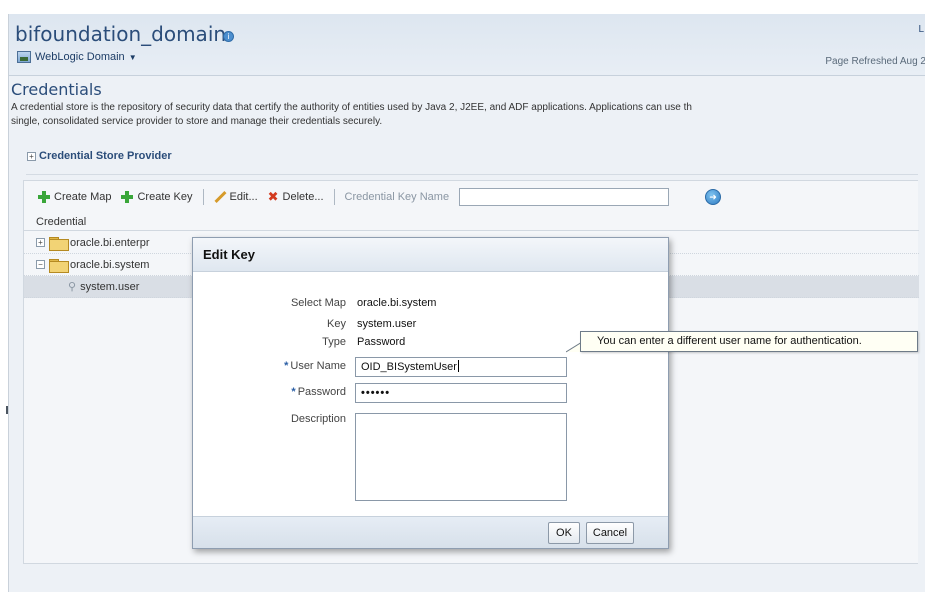 This screenshot has width=925, height=592. What do you see at coordinates (318, 419) in the screenshot?
I see `description-label: Description` at bounding box center [318, 419].